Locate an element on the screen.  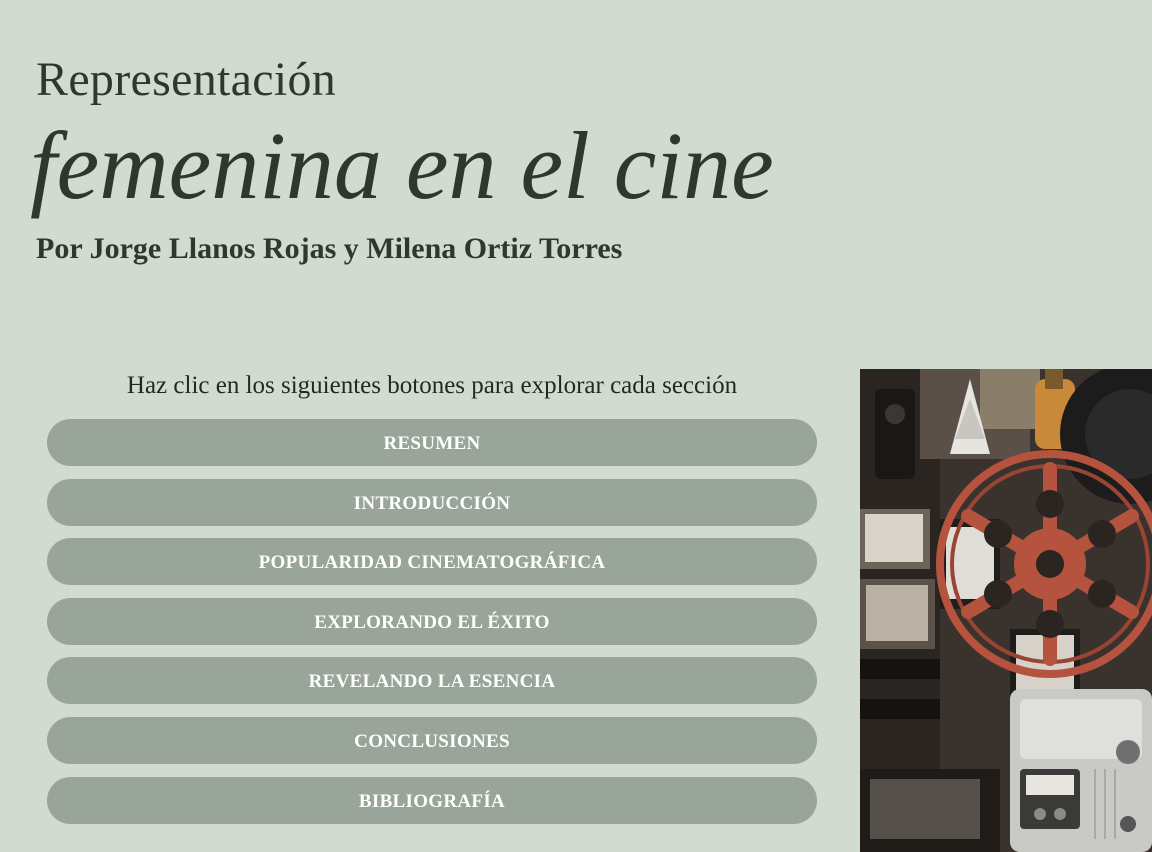
film-projector-image is located at coordinates (1006, 610).